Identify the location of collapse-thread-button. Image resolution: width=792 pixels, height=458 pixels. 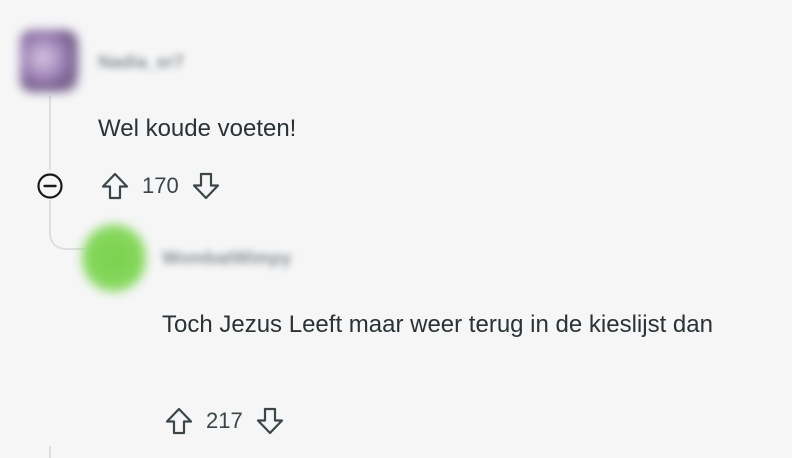
(50, 186).